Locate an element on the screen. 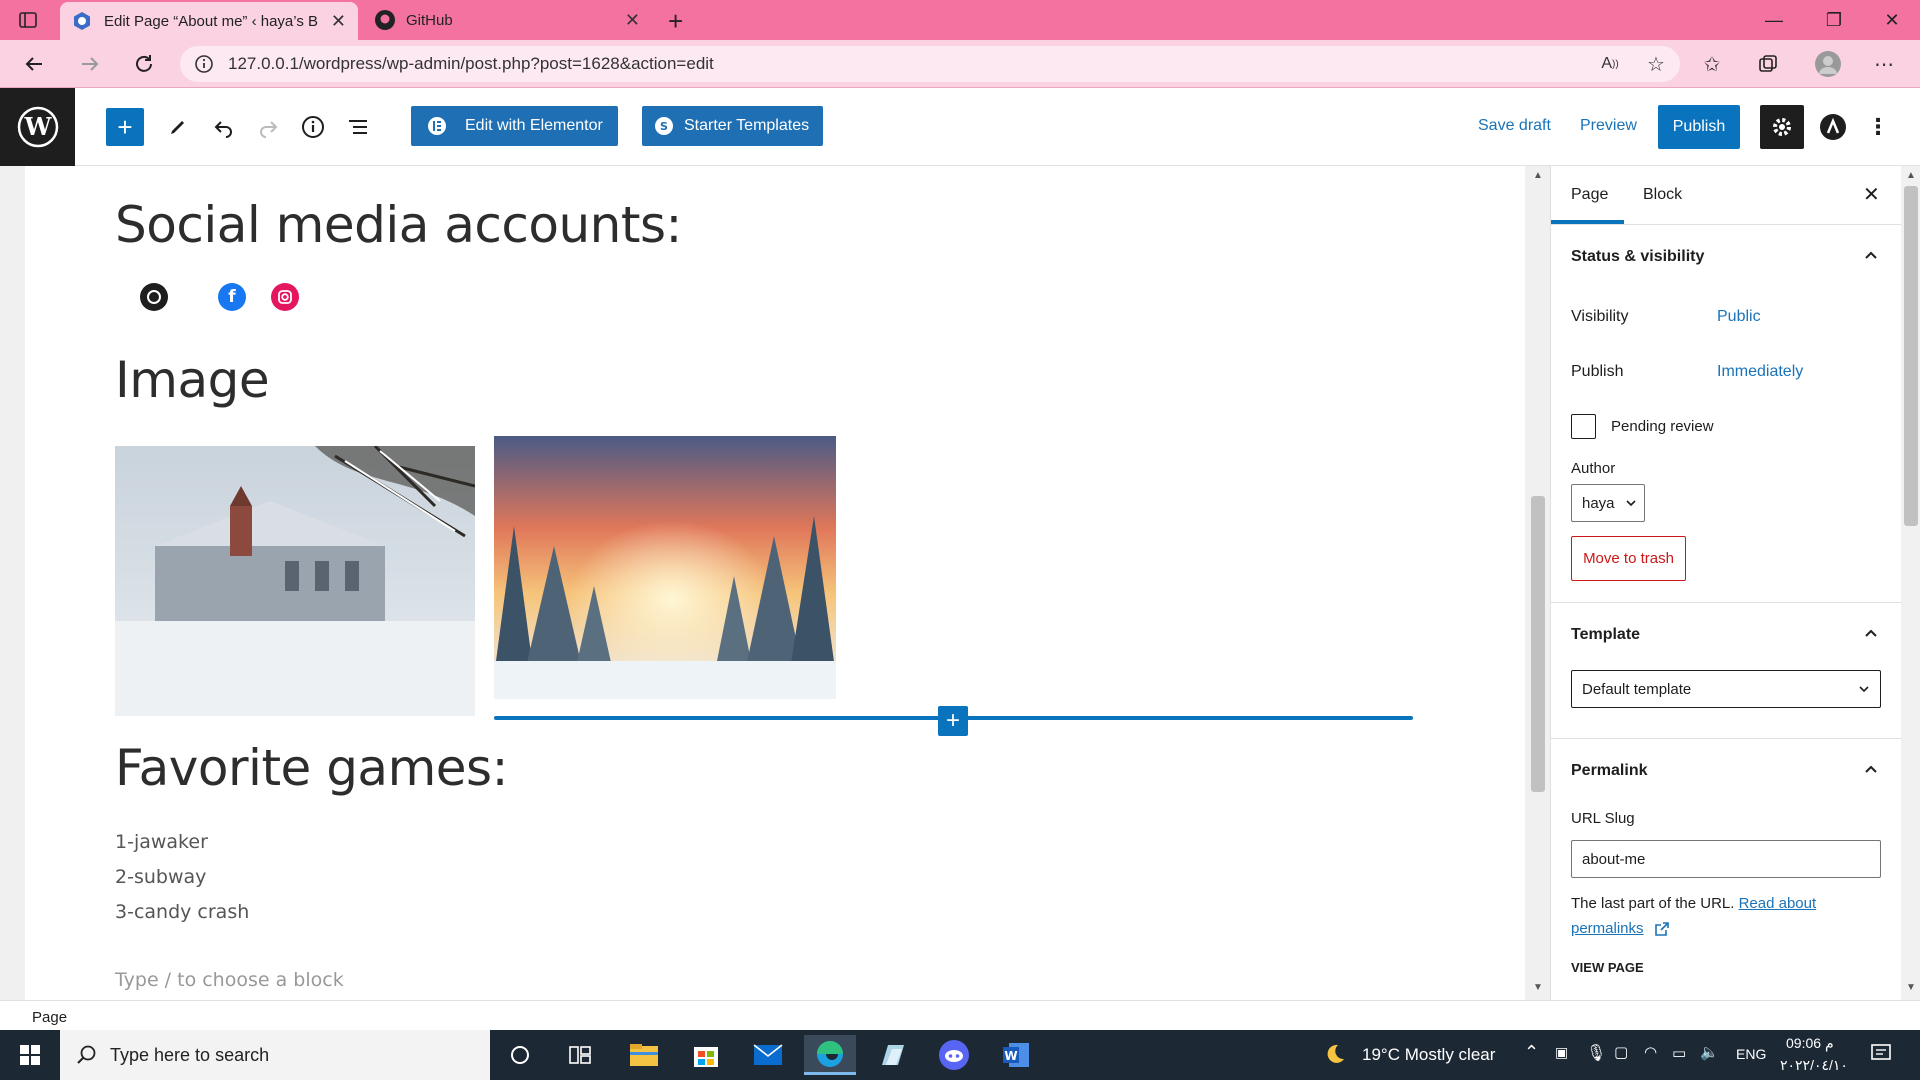  heading-social-media: Social media accounts: is located at coordinates (398, 225).